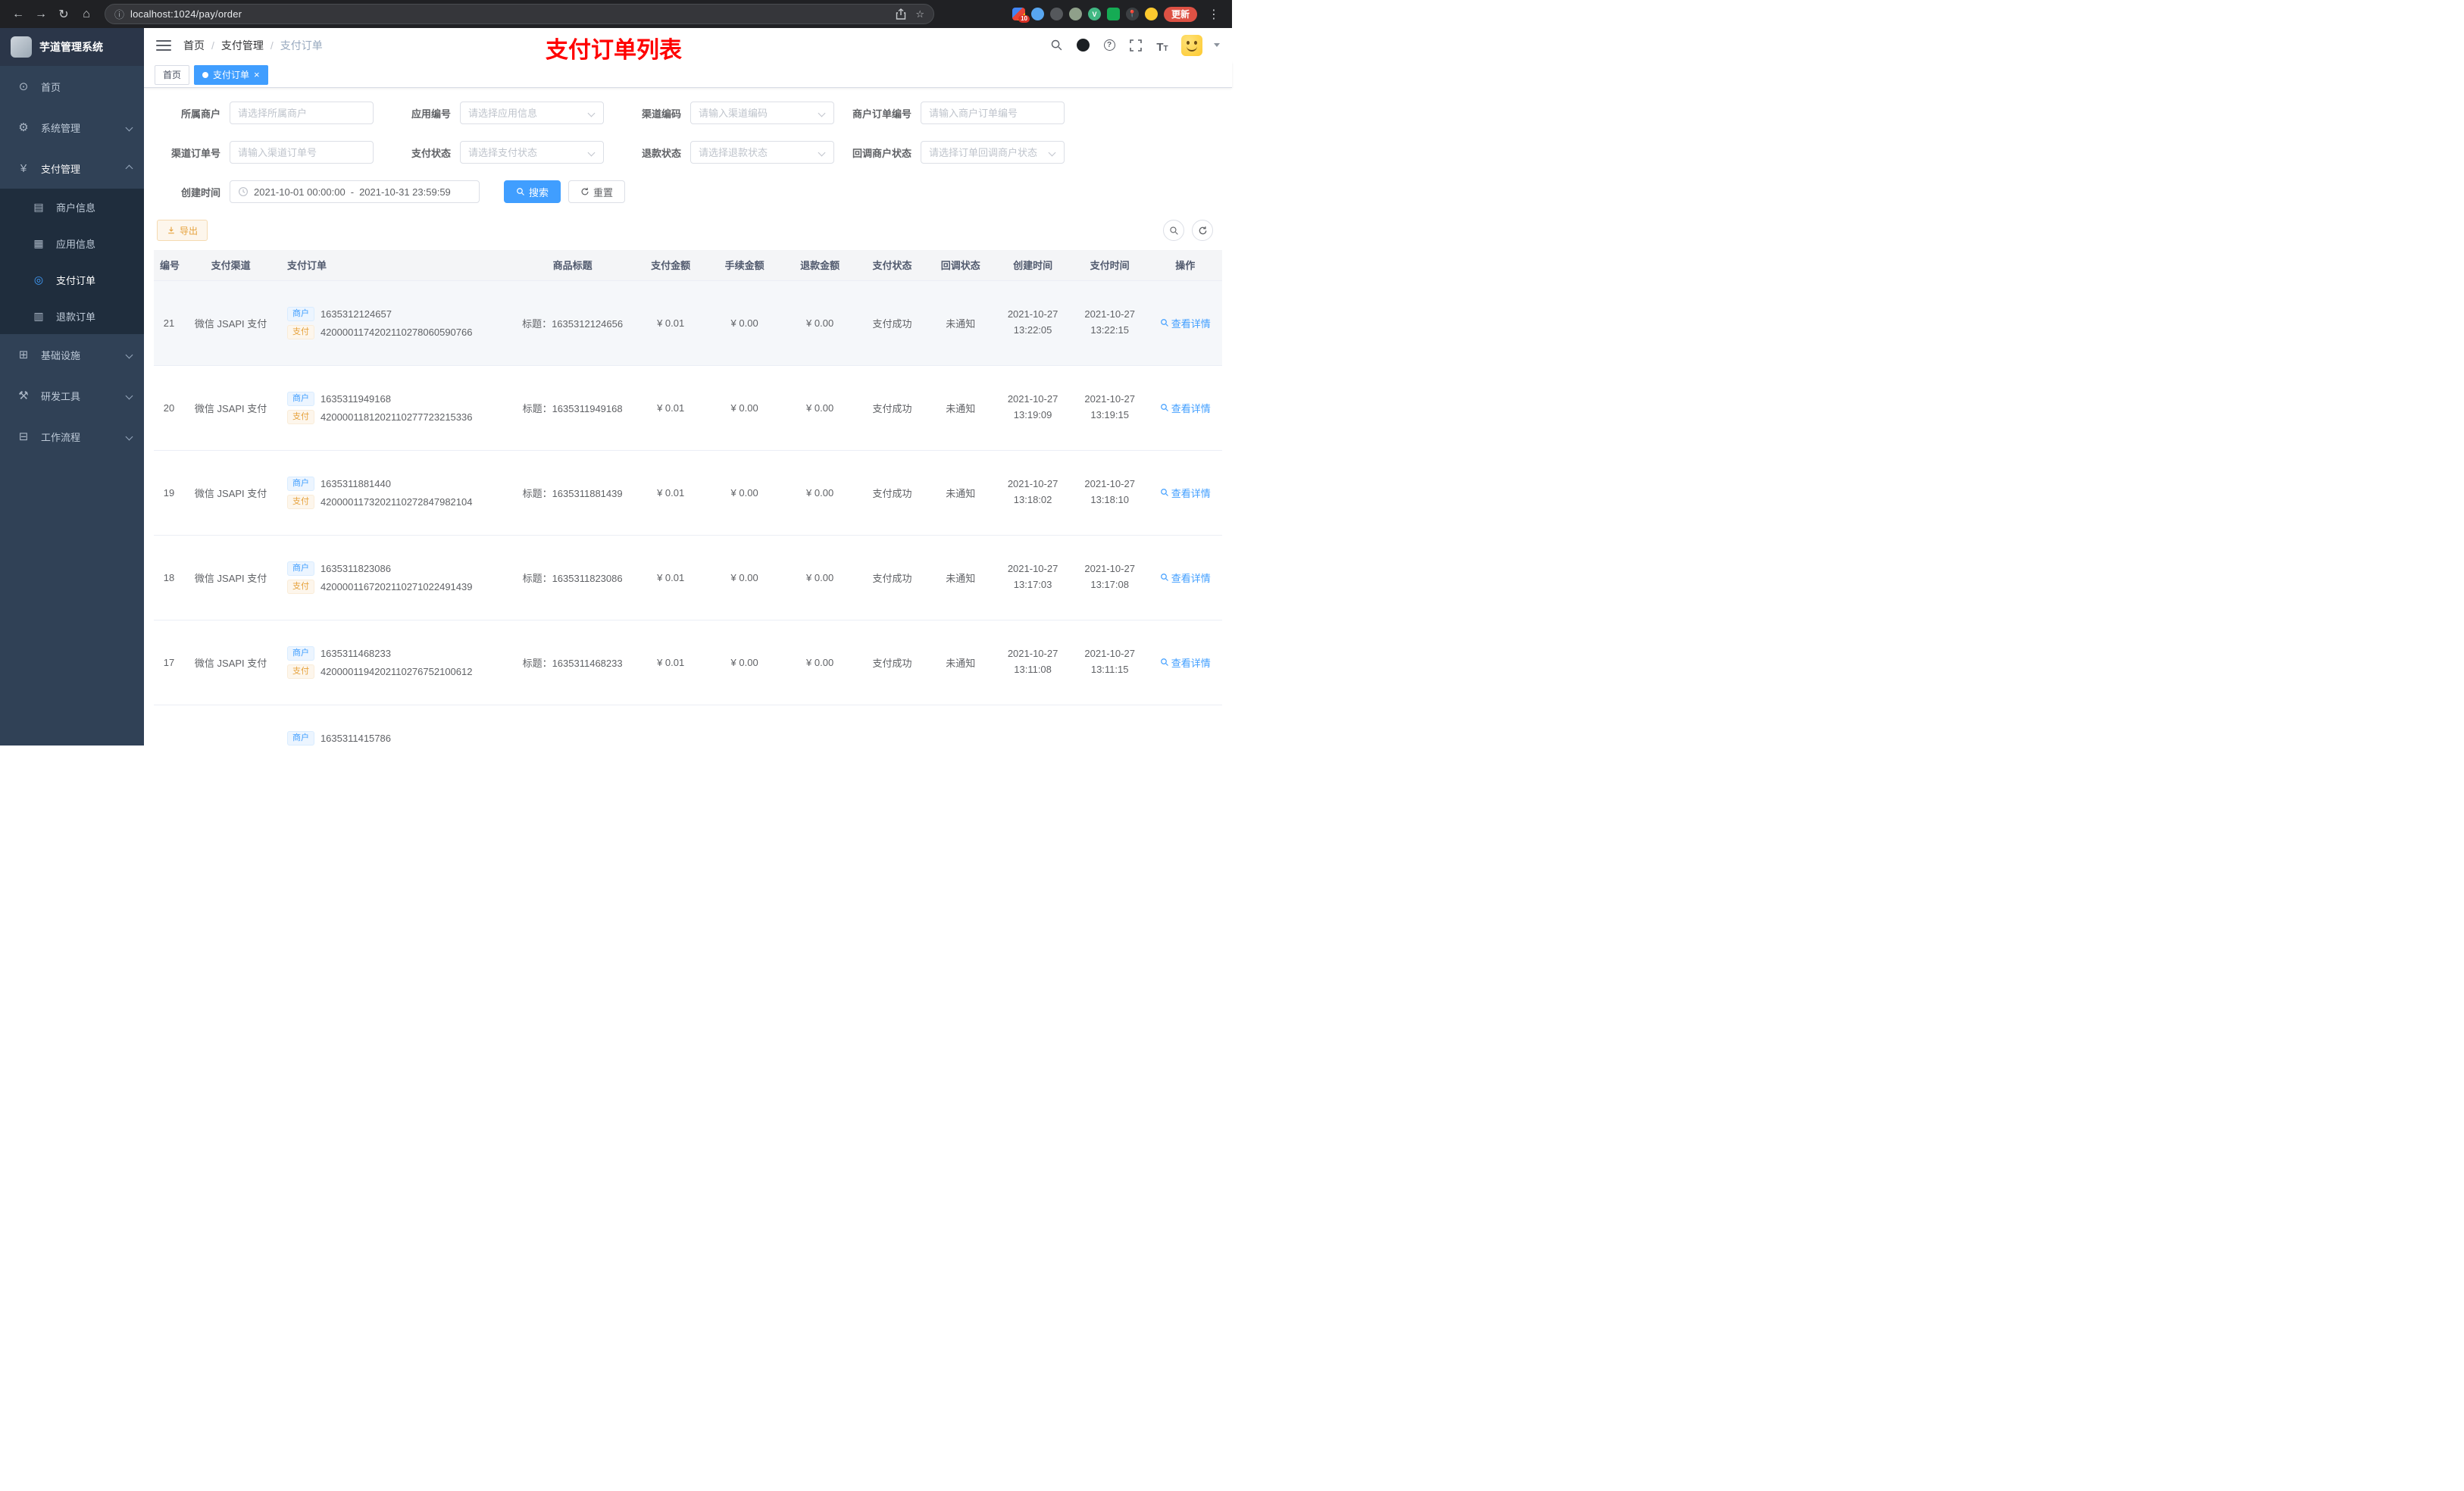 This screenshot has width=2464, height=1491. I want to click on header-status: 支付状态, so click(892, 265).